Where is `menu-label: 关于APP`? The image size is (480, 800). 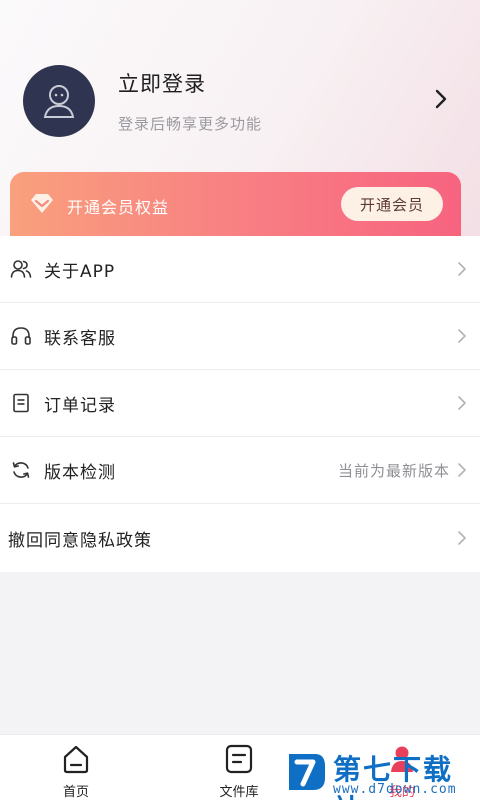 menu-label: 关于APP is located at coordinates (80, 271).